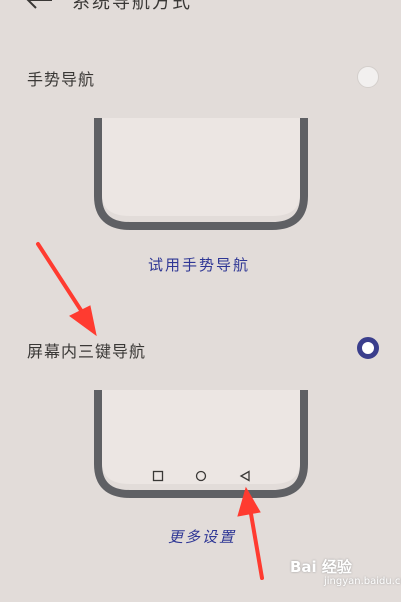 Image resolution: width=401 pixels, height=602 pixels. I want to click on baidu-watermark: Bai 经验 jingyan.baidu.com, so click(345, 573).